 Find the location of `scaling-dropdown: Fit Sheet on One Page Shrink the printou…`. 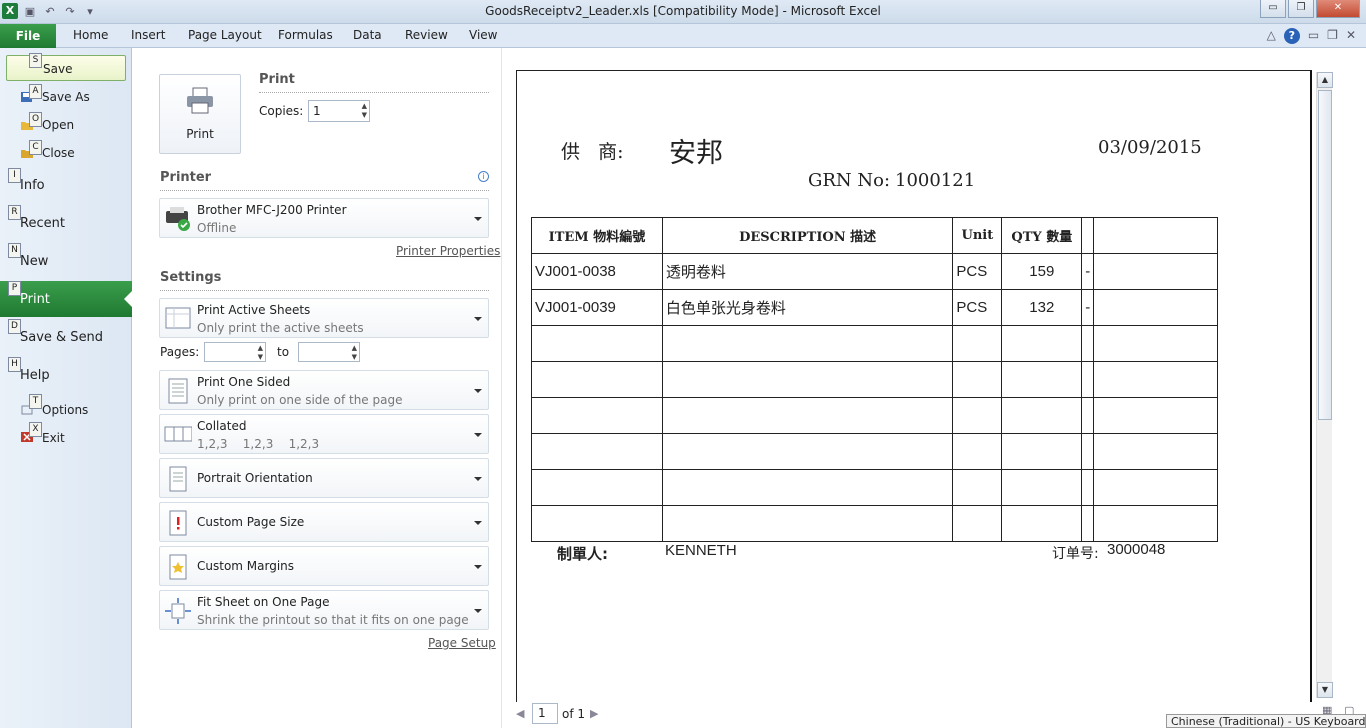

scaling-dropdown: Fit Sheet on One Page Shrink the printou… is located at coordinates (324, 610).